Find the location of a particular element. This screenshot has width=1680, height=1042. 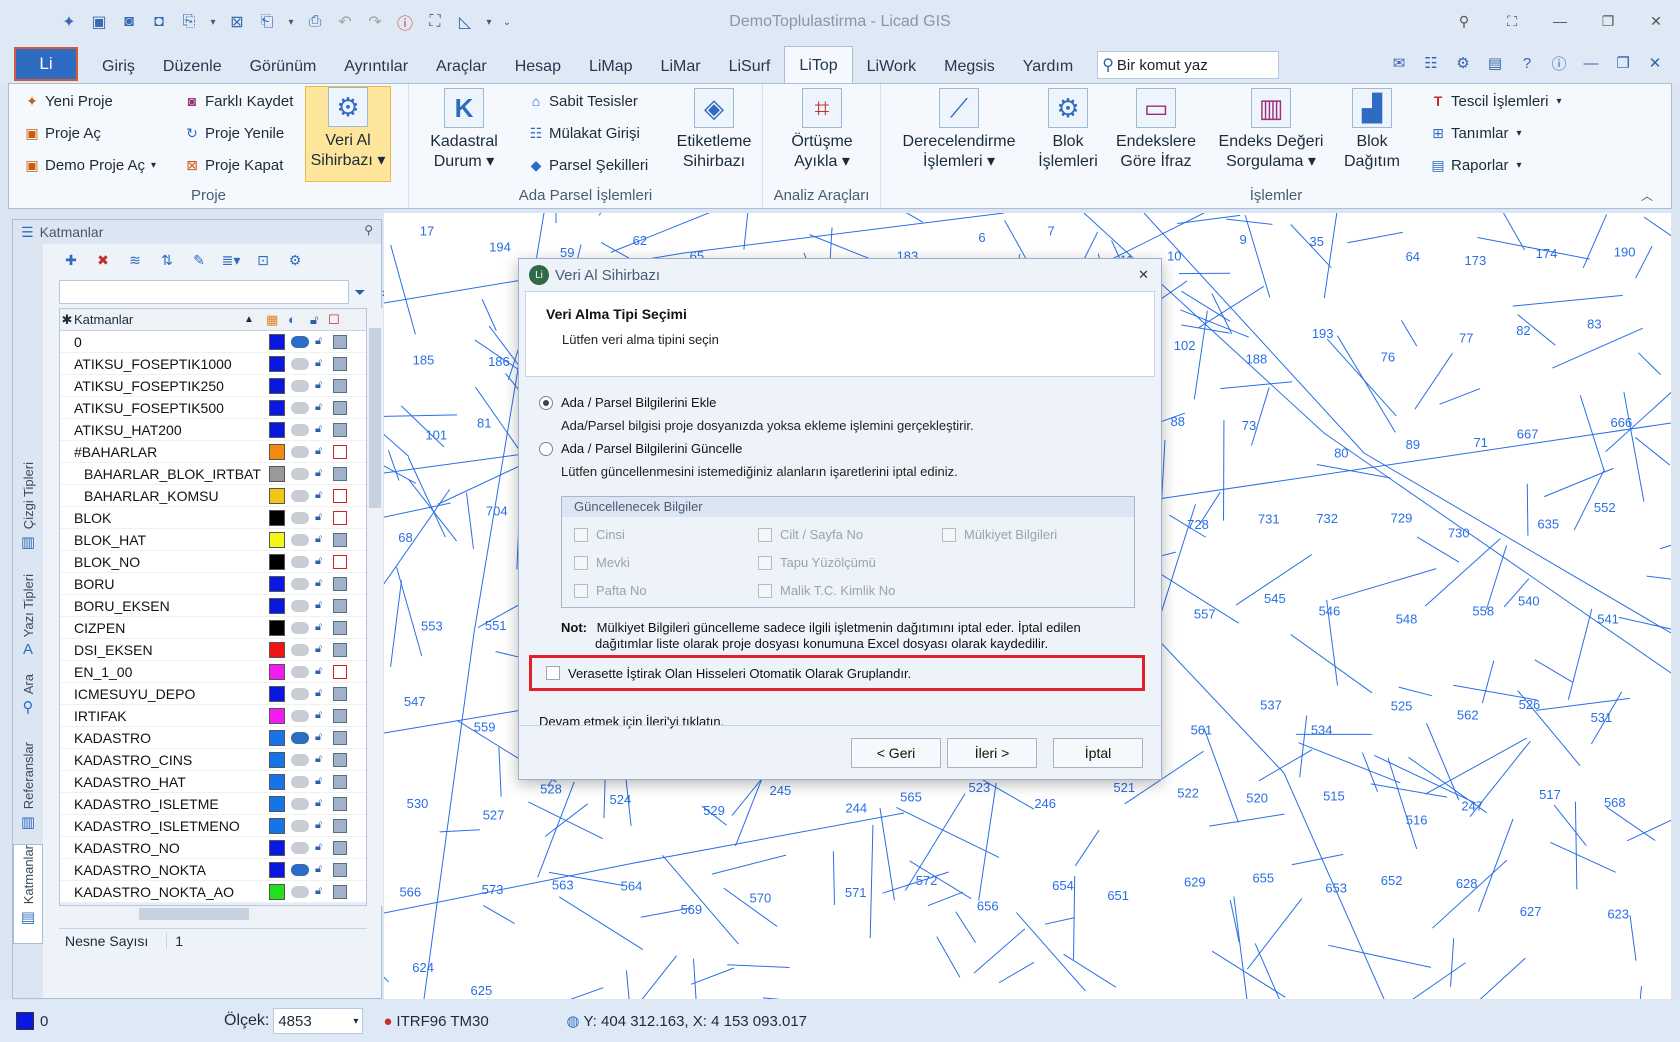

mevki-checkbox: Mevki is located at coordinates (602, 562).